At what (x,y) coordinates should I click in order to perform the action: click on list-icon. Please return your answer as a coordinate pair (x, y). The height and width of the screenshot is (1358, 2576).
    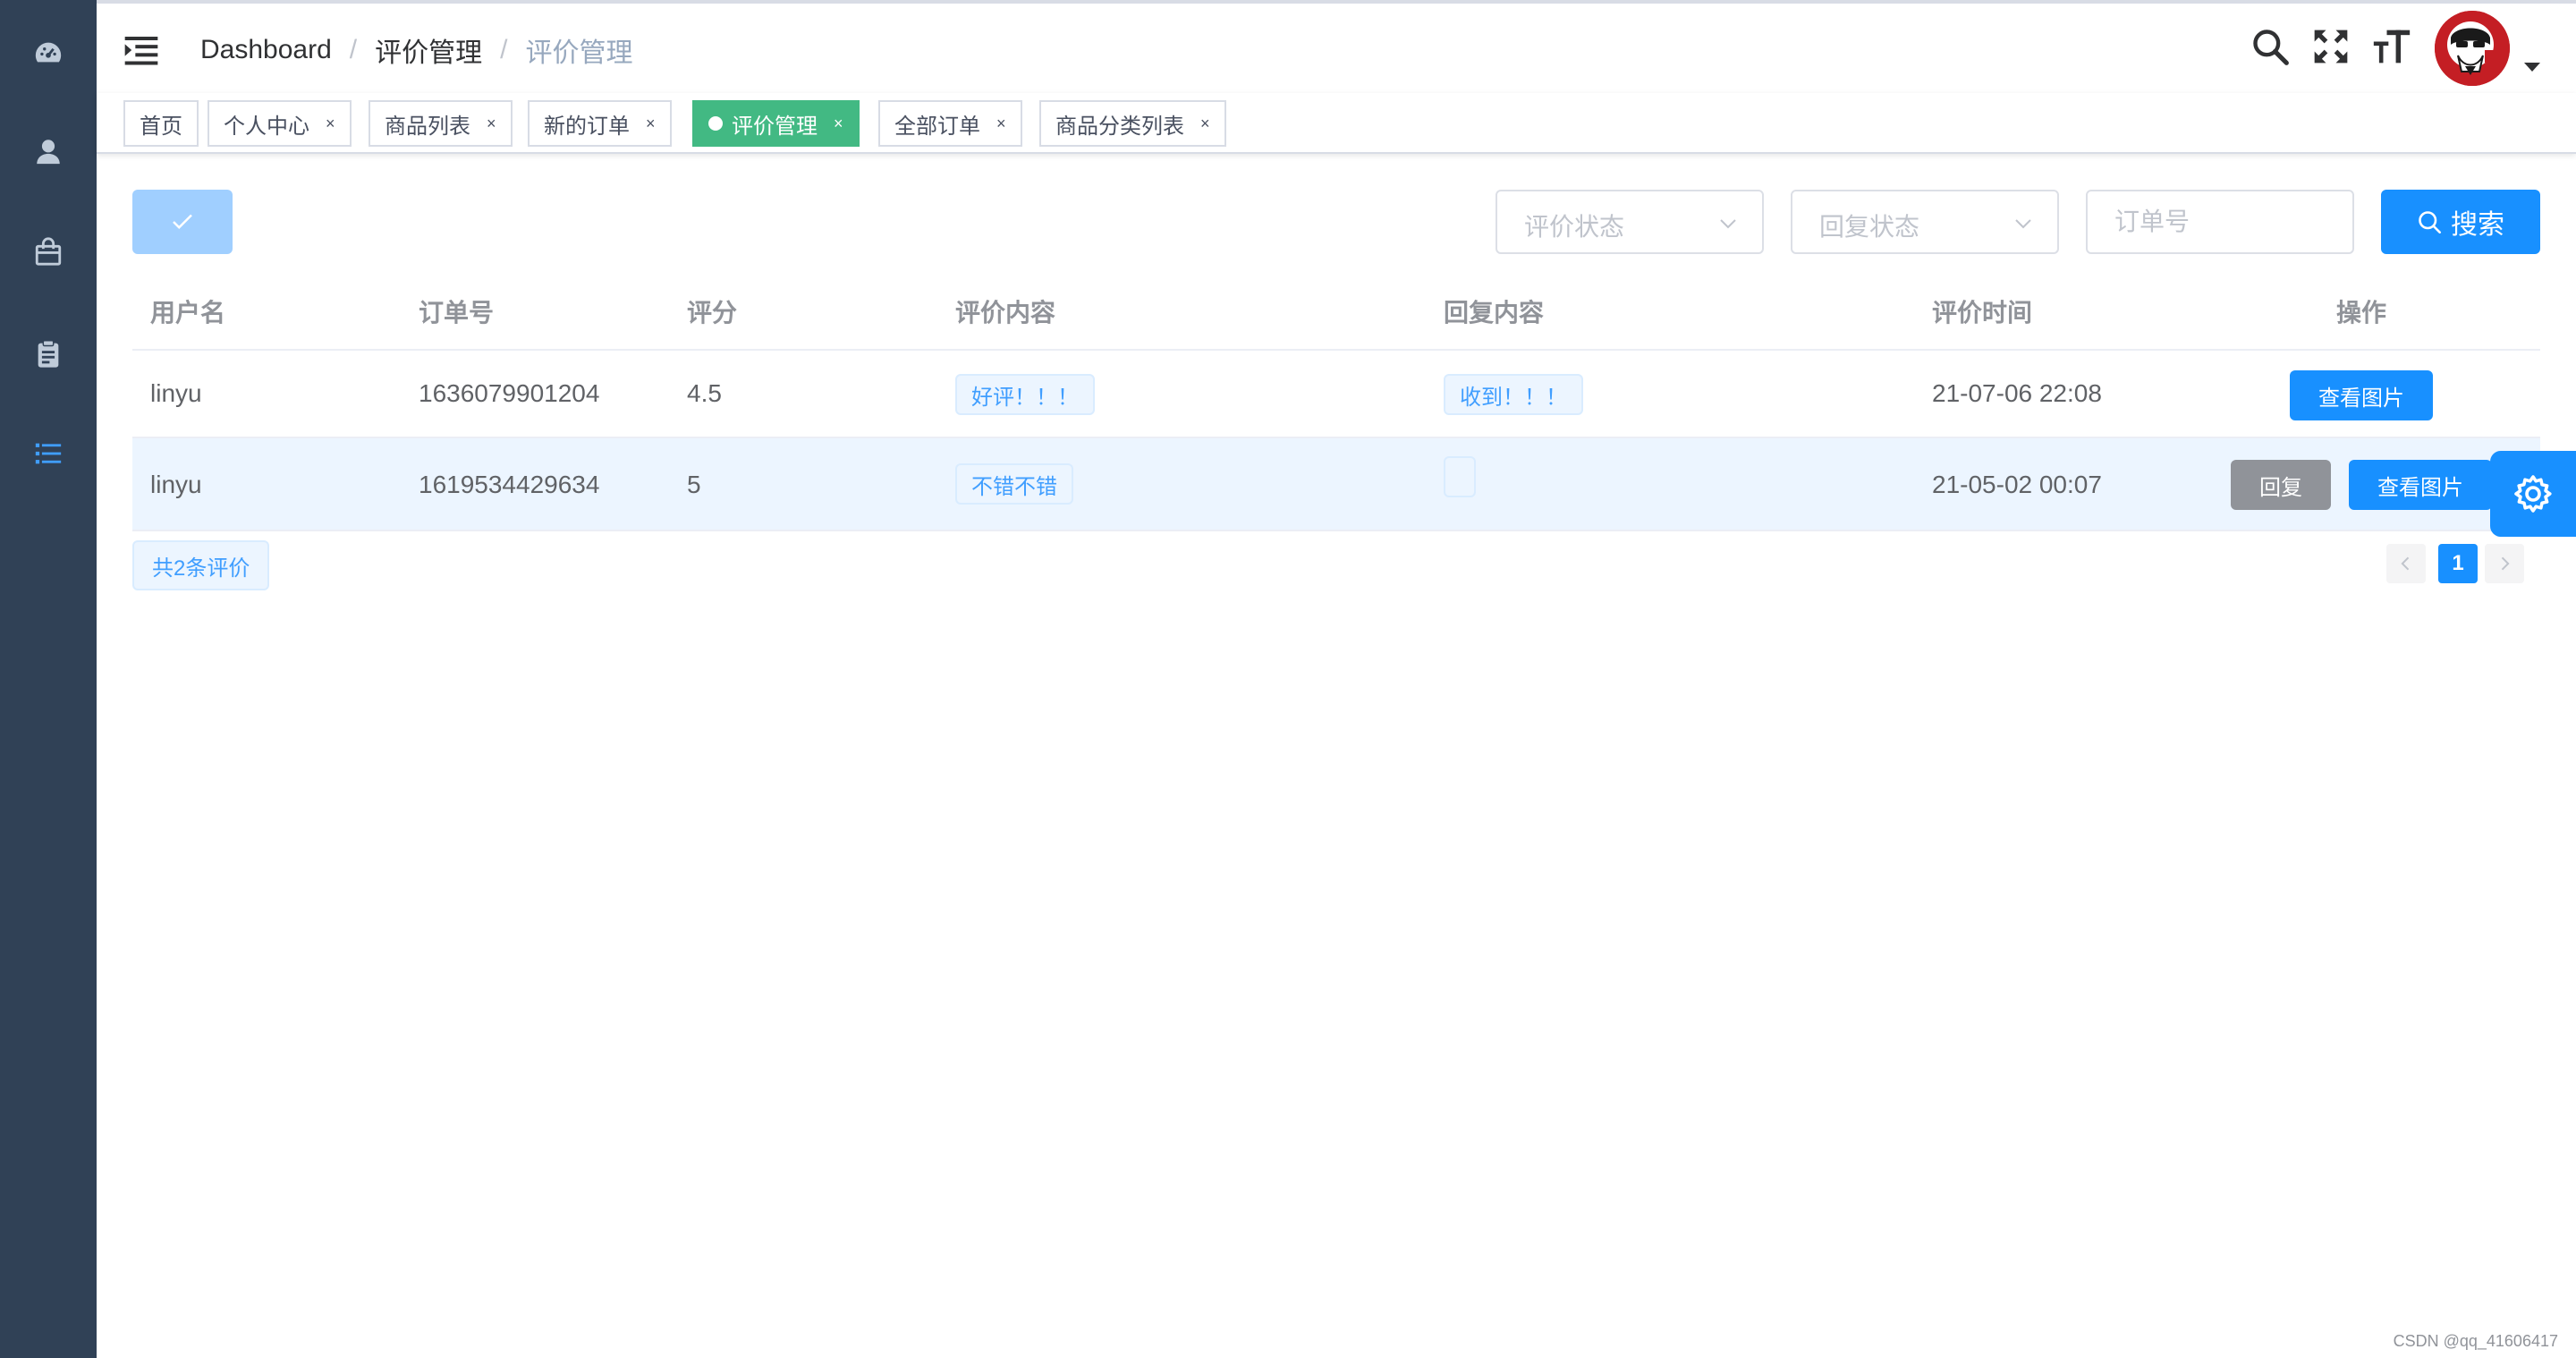
    Looking at the image, I should click on (48, 453).